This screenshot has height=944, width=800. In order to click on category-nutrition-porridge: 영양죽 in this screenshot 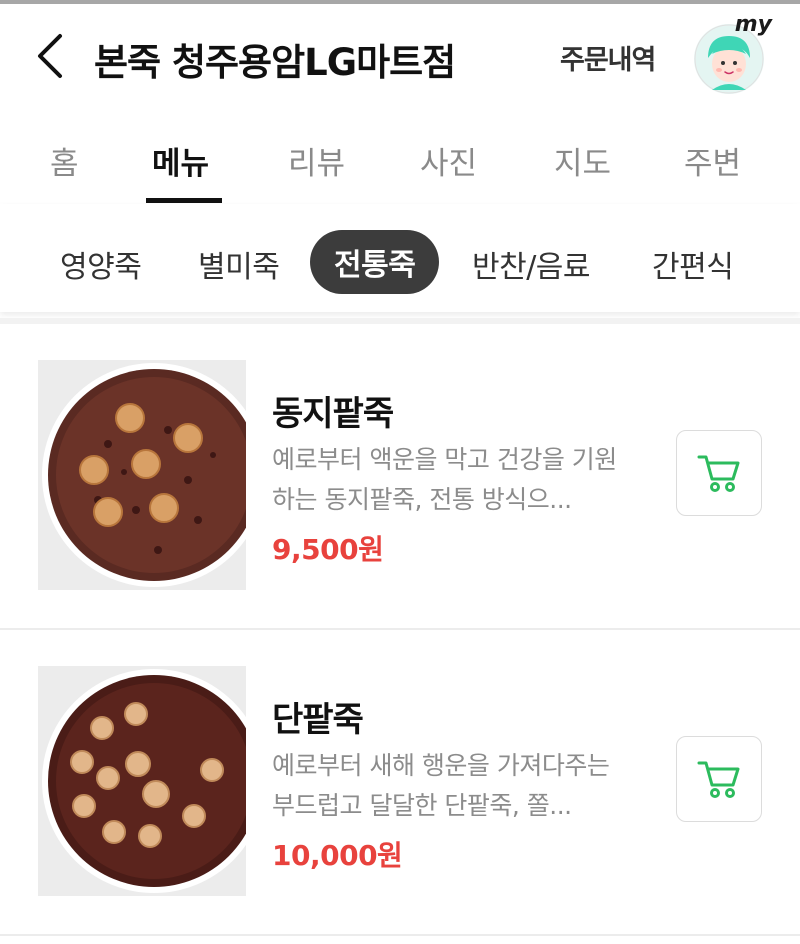, I will do `click(101, 264)`.